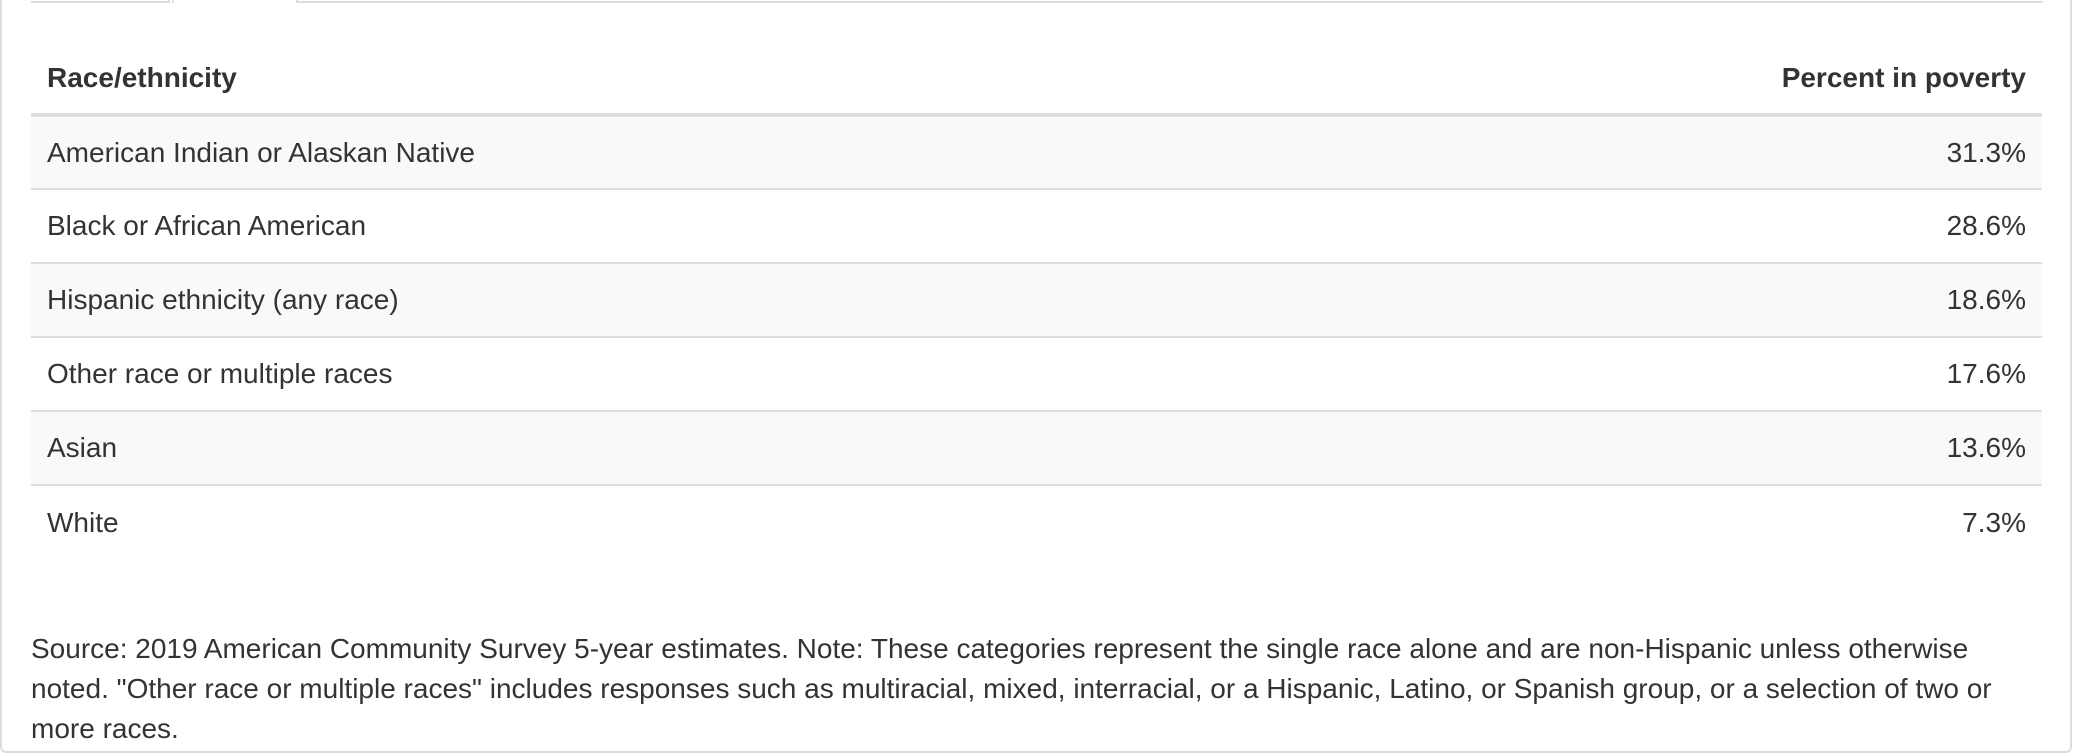 The width and height of the screenshot is (2074, 756). What do you see at coordinates (1170, 1) in the screenshot?
I see `tab-strip-baseline` at bounding box center [1170, 1].